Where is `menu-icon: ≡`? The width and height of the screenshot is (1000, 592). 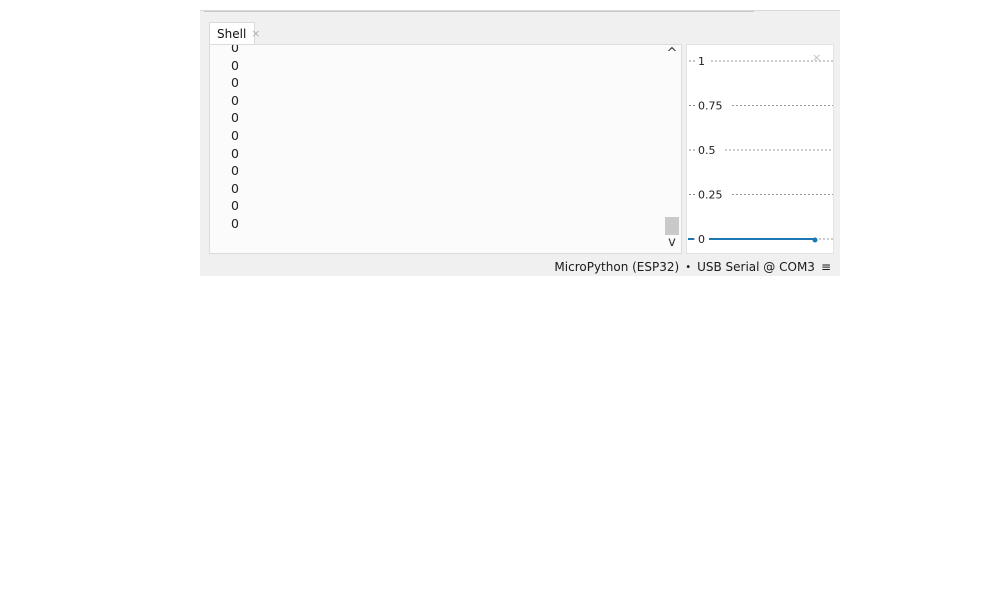
menu-icon: ≡ is located at coordinates (826, 267).